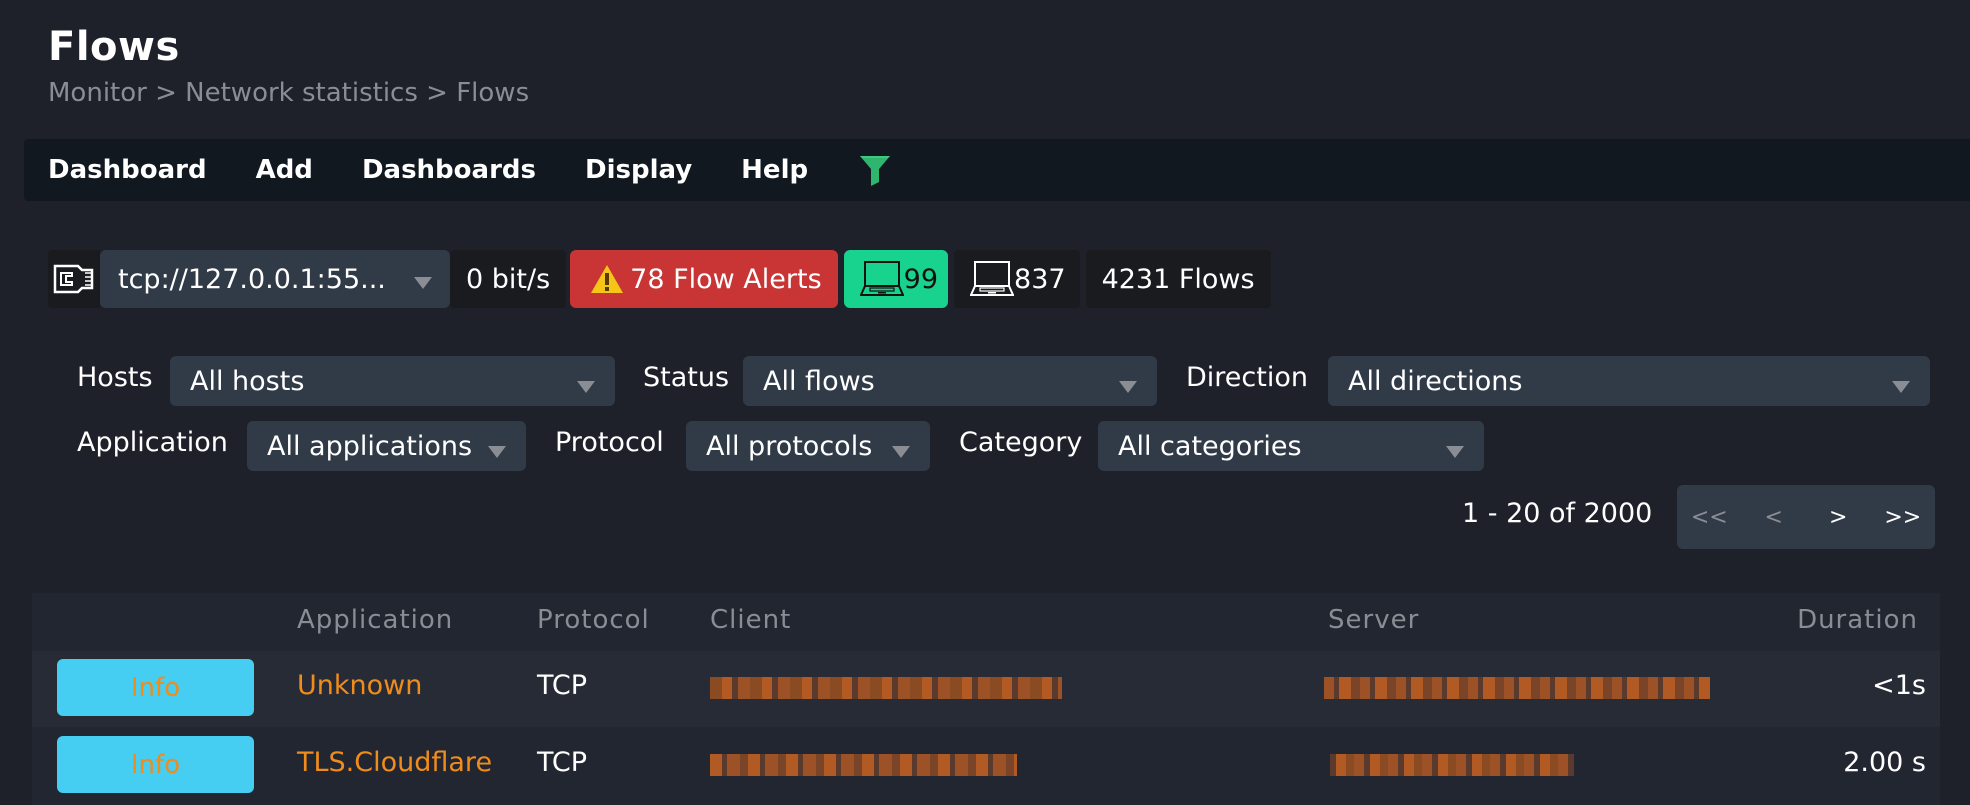 This screenshot has width=1970, height=805. Describe the element at coordinates (1899, 685) in the screenshot. I see `duration-cell: <1s` at that location.